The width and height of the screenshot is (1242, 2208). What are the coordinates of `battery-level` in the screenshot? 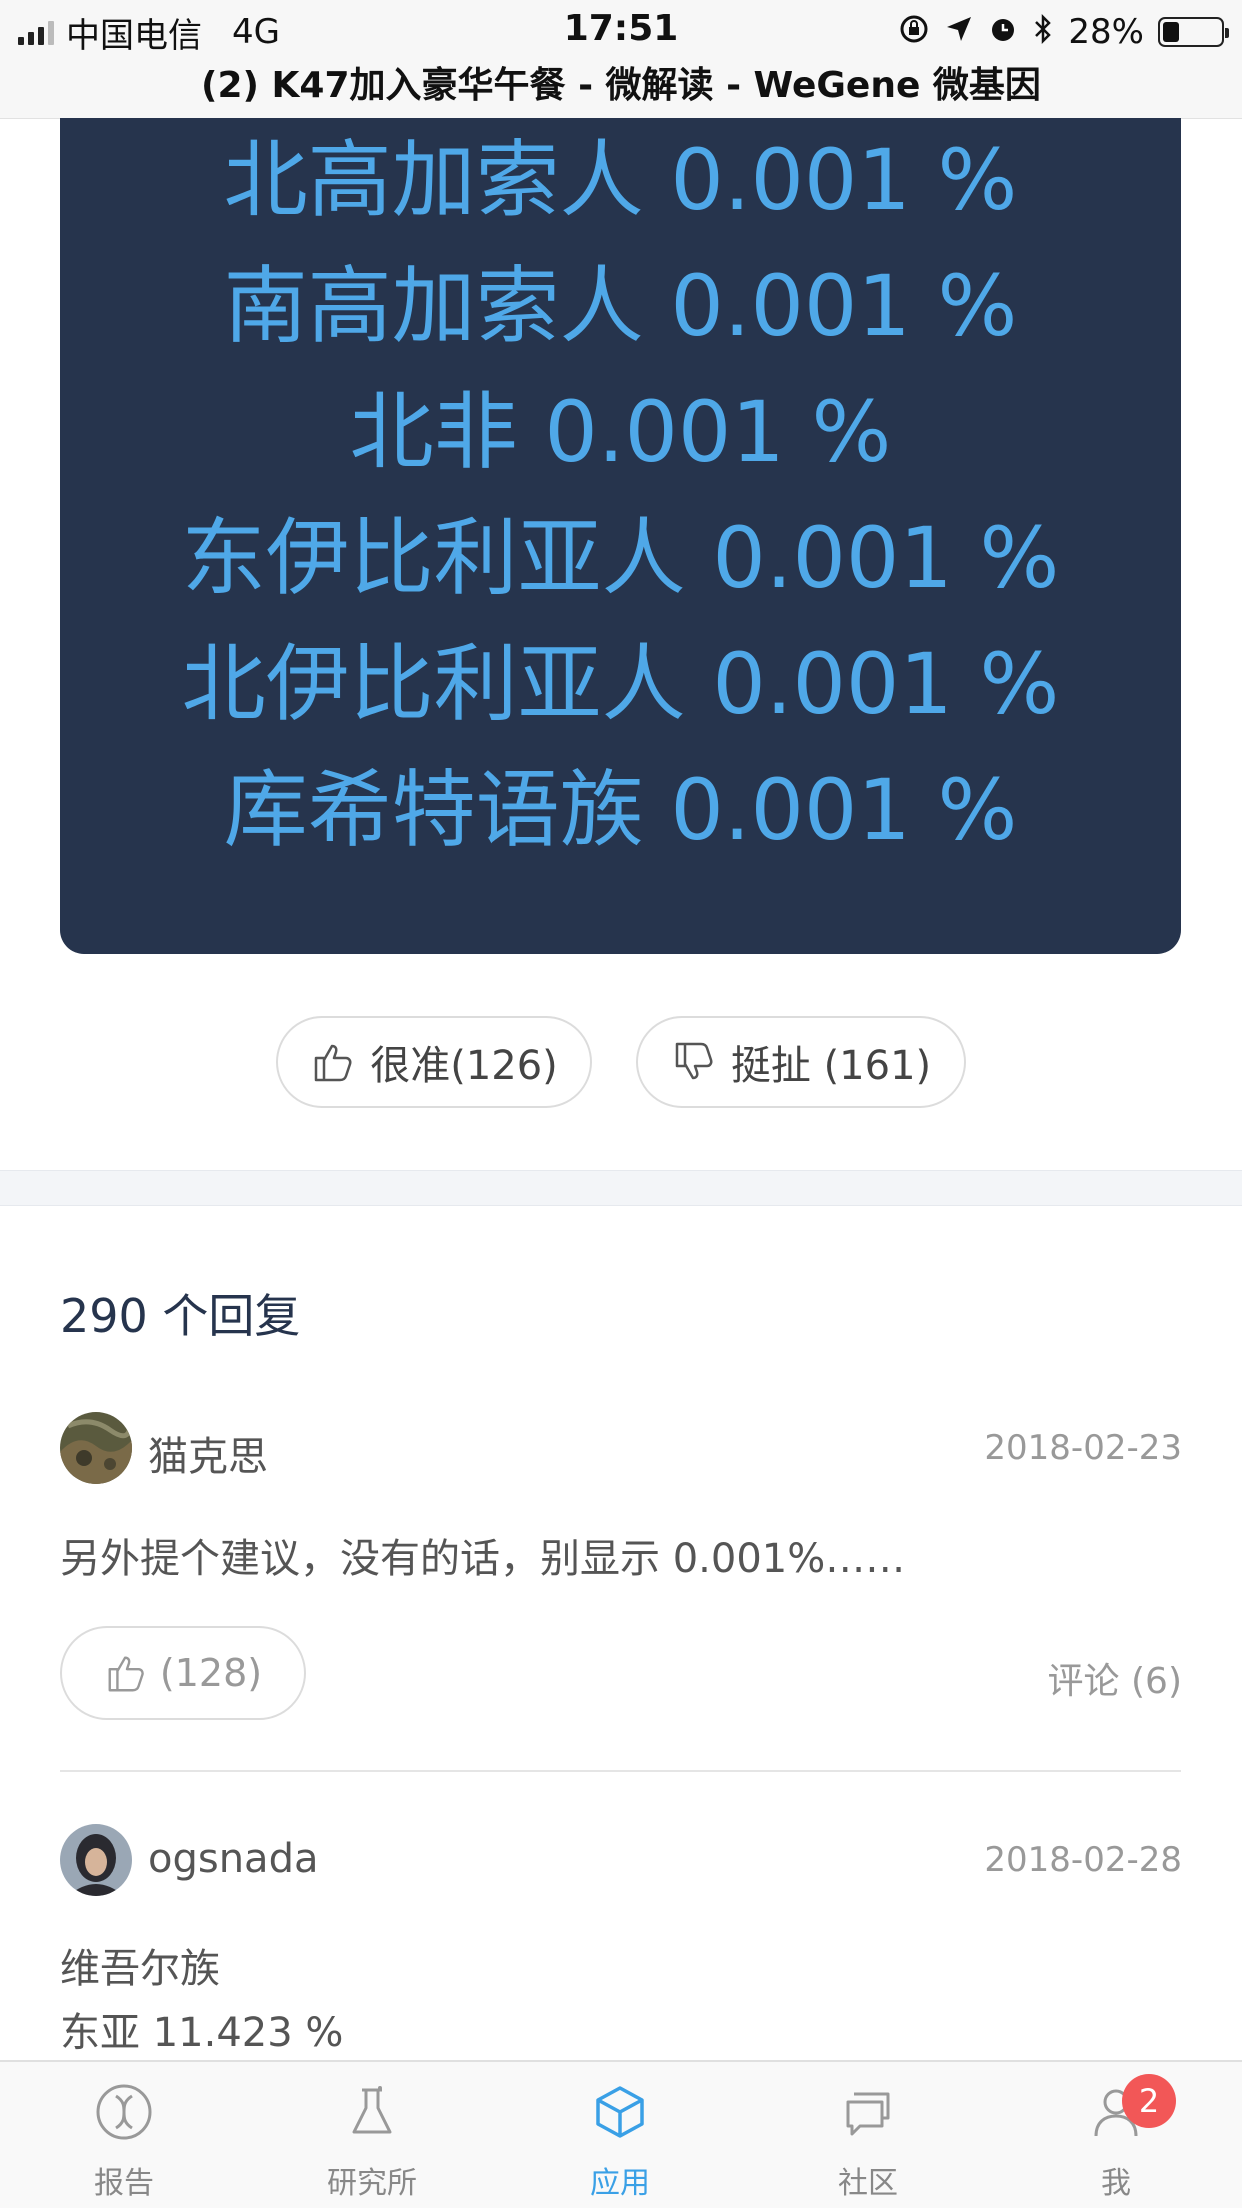 It's located at (1171, 32).